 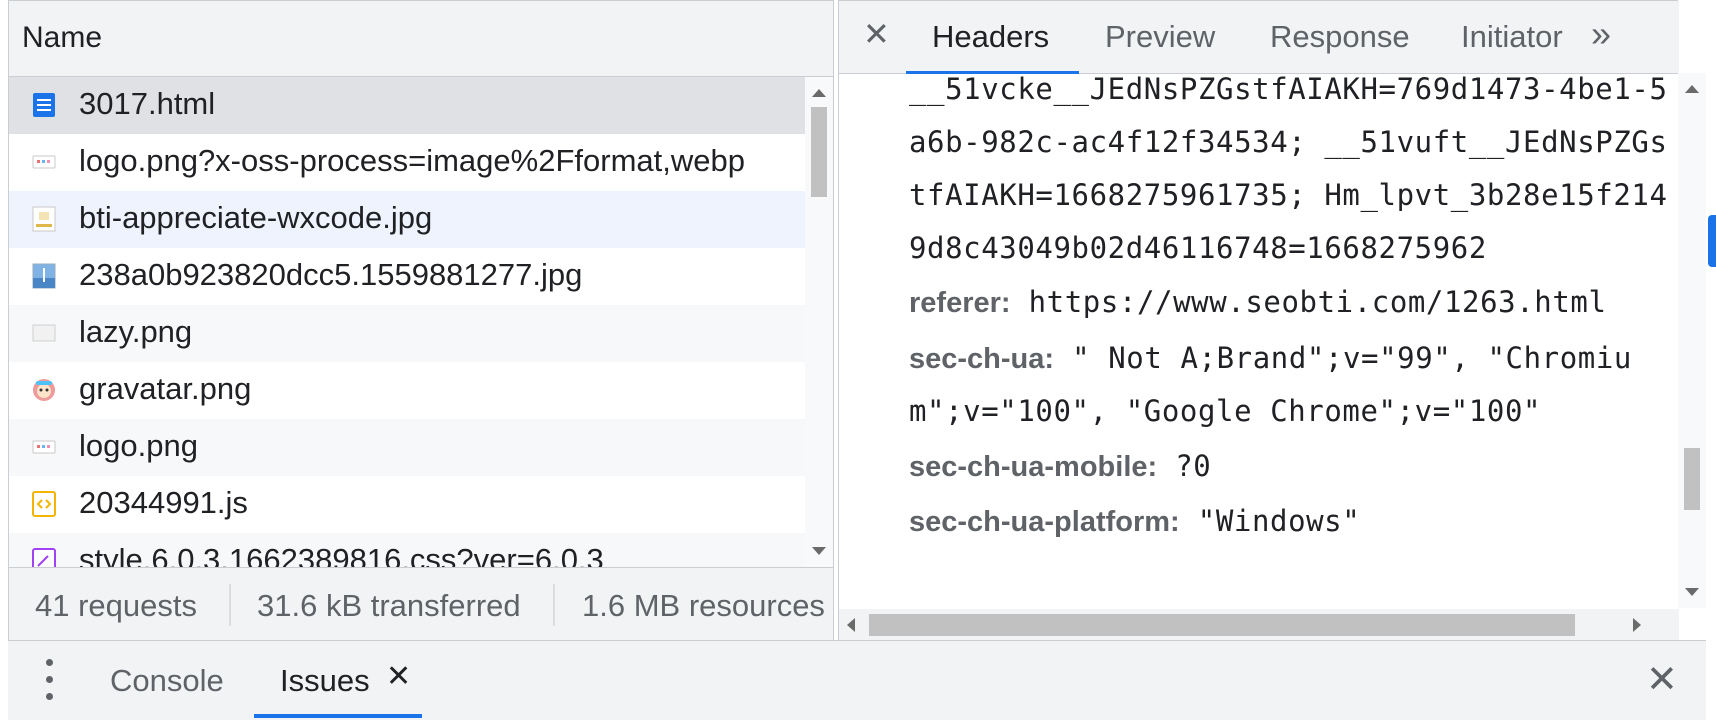 I want to click on header-row: sec-ch-ua-platform: "Windows", so click(x=1134, y=521).